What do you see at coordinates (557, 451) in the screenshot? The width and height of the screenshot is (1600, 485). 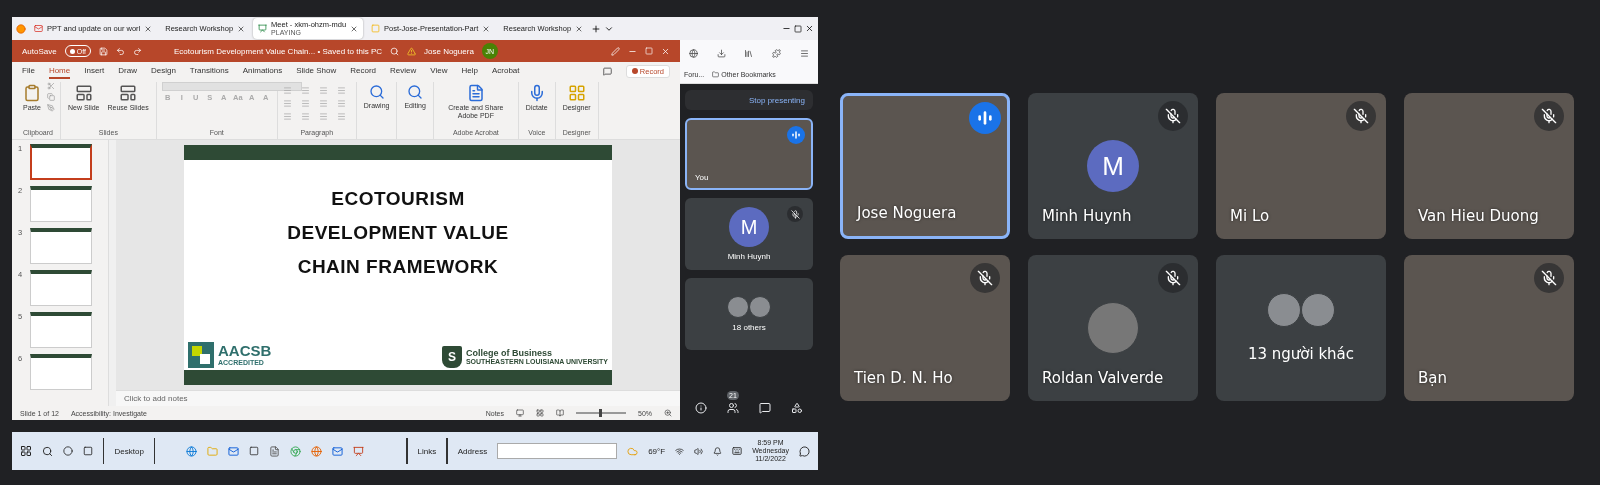 I see `address-field` at bounding box center [557, 451].